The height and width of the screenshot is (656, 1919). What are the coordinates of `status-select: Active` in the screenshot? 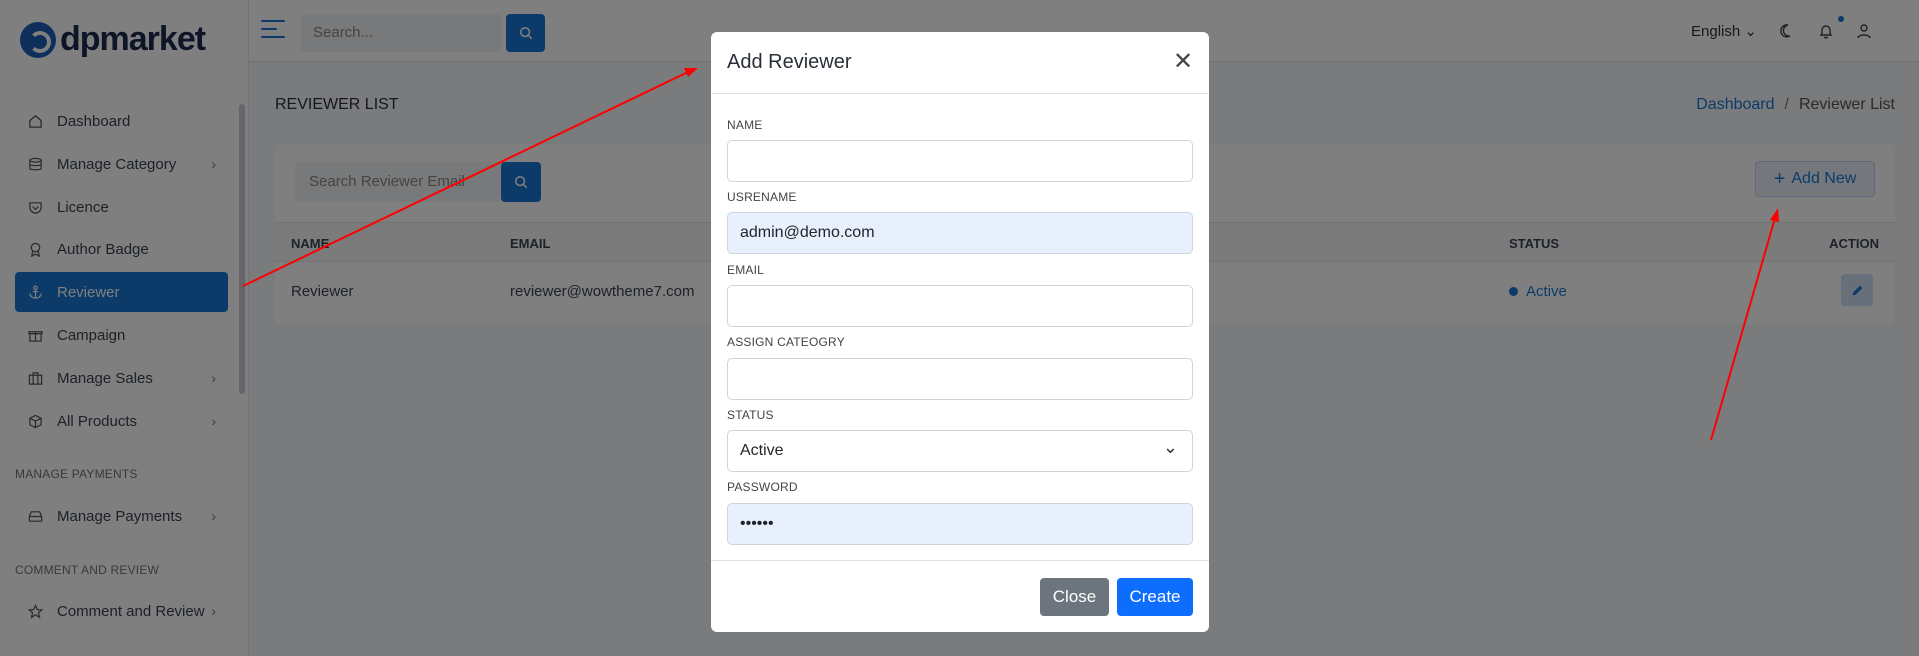 It's located at (960, 451).